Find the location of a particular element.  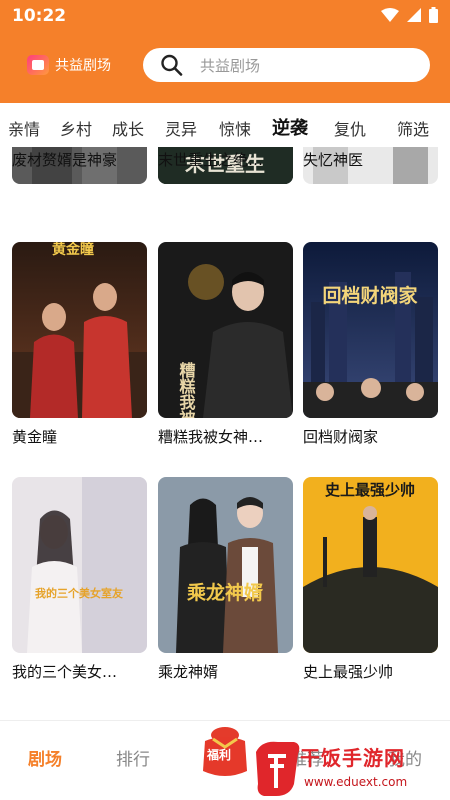

search-placeholder: 共益剧场 is located at coordinates (230, 66).